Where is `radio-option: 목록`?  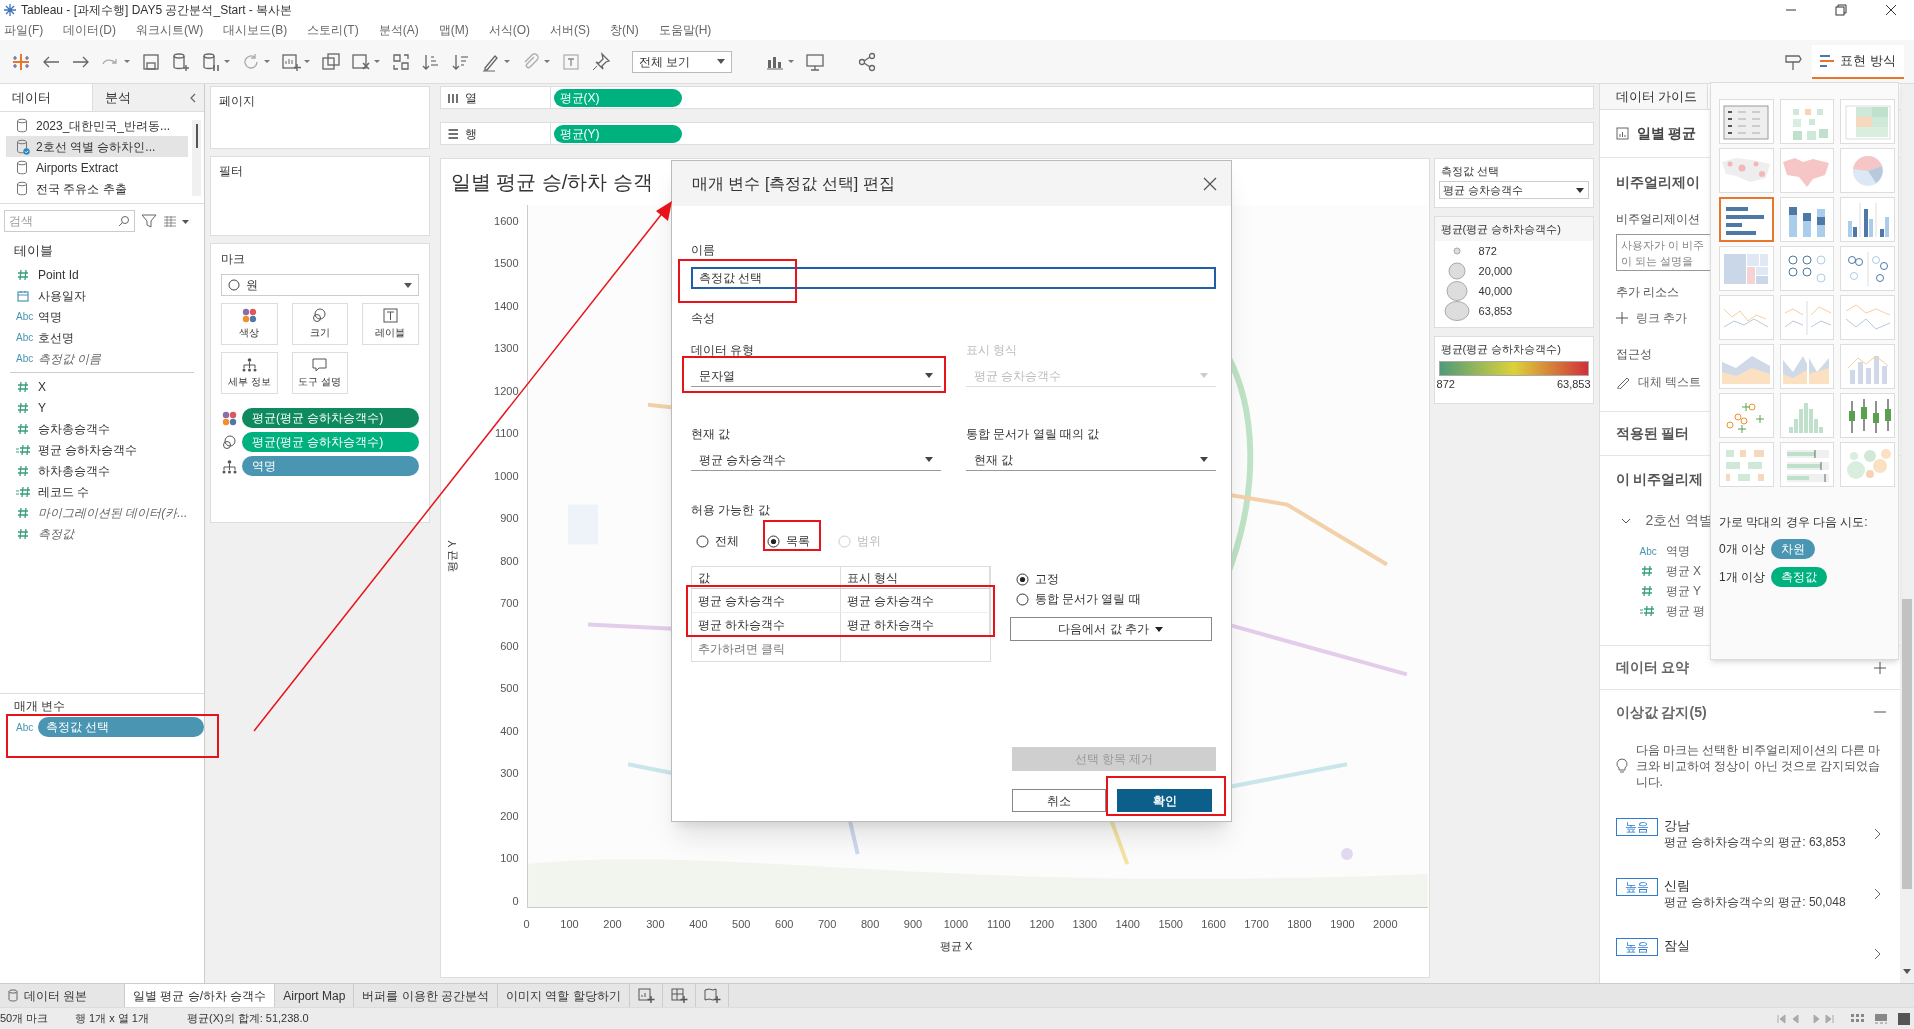
radio-option: 목록 is located at coordinates (788, 541).